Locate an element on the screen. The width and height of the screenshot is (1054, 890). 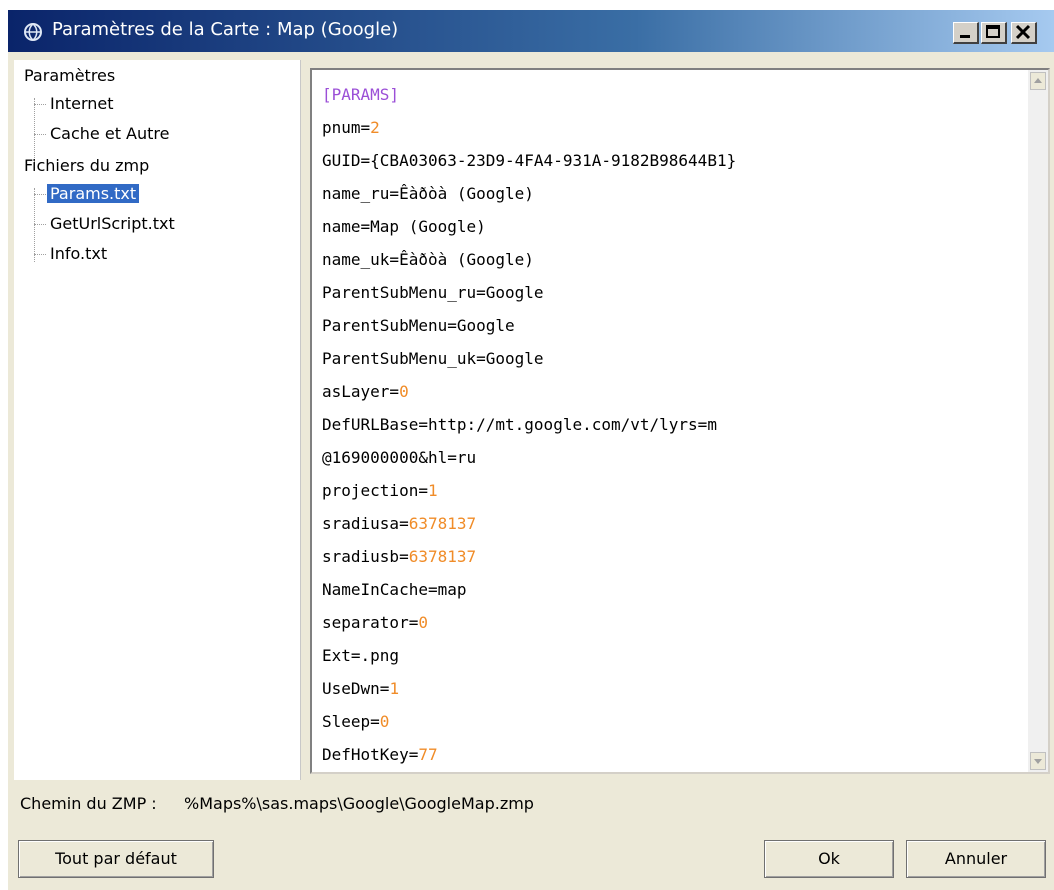
code-line: pnum=2 is located at coordinates (529, 127).